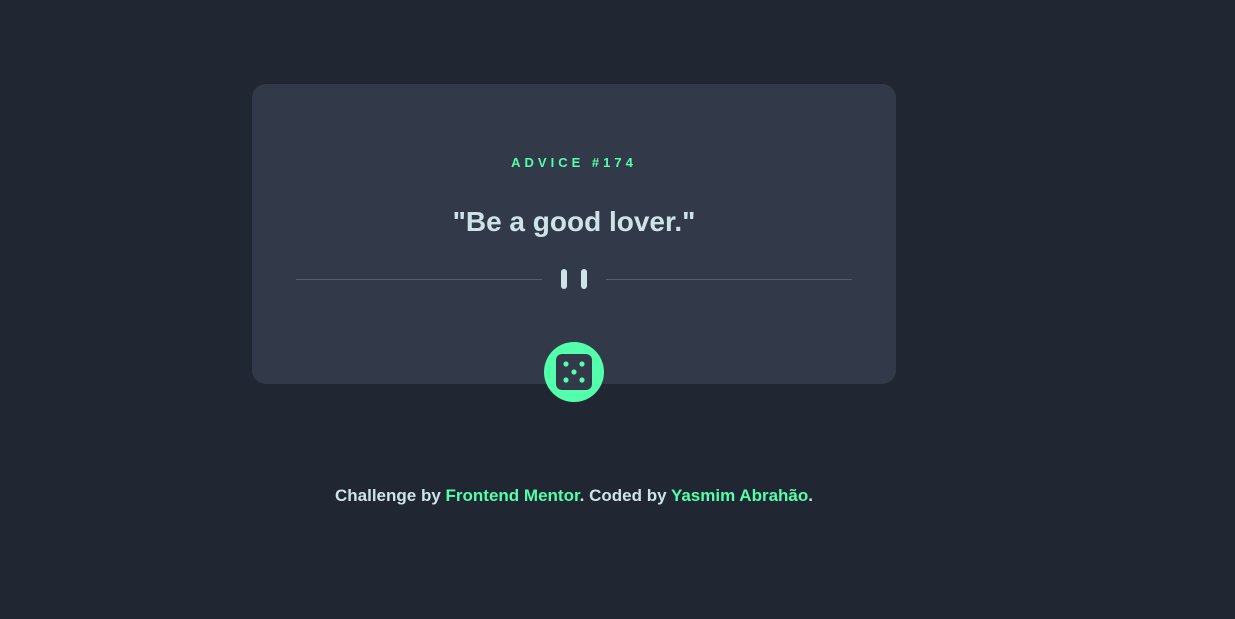 The height and width of the screenshot is (619, 1235). What do you see at coordinates (739, 495) in the screenshot?
I see `author-link: Yasmim Abrahão` at bounding box center [739, 495].